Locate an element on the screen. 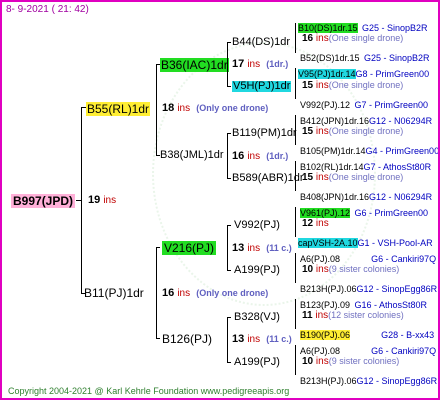  g3-queen-4: B589(ABR)1dr is located at coordinates (268, 178).